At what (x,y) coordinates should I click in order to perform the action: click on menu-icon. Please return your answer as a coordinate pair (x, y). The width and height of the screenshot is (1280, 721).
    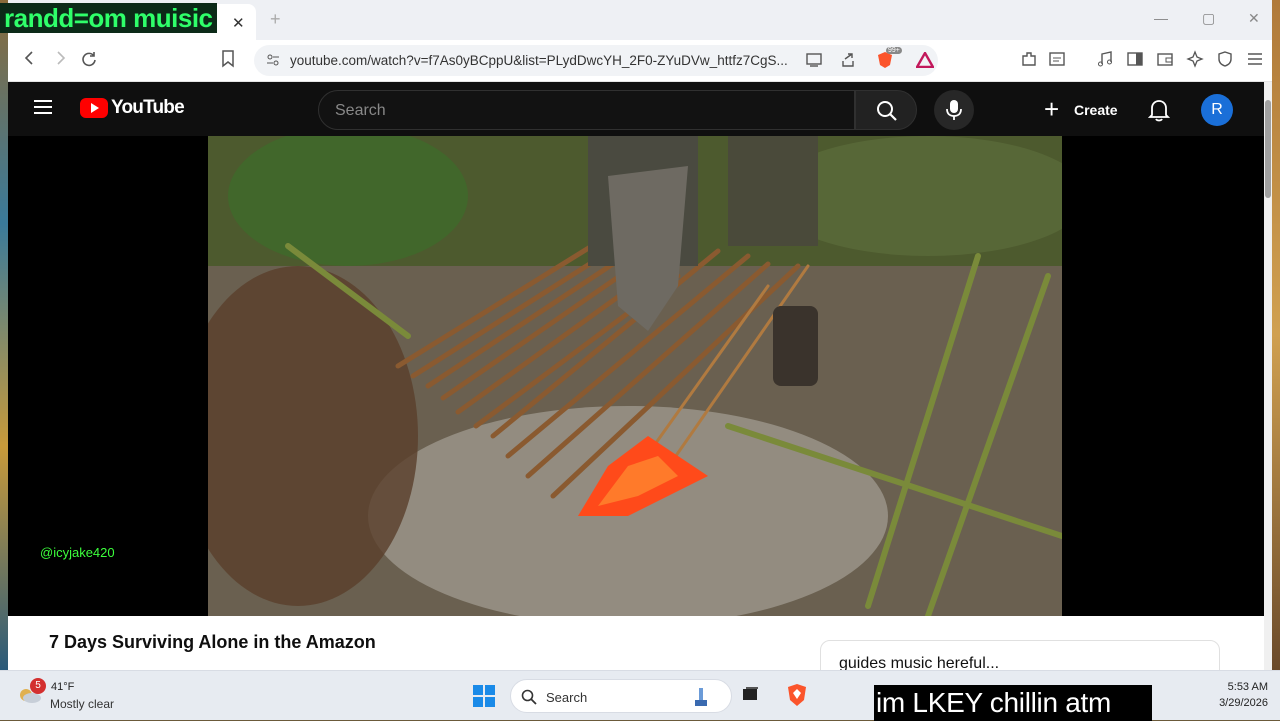
    Looking at the image, I should click on (1255, 61).